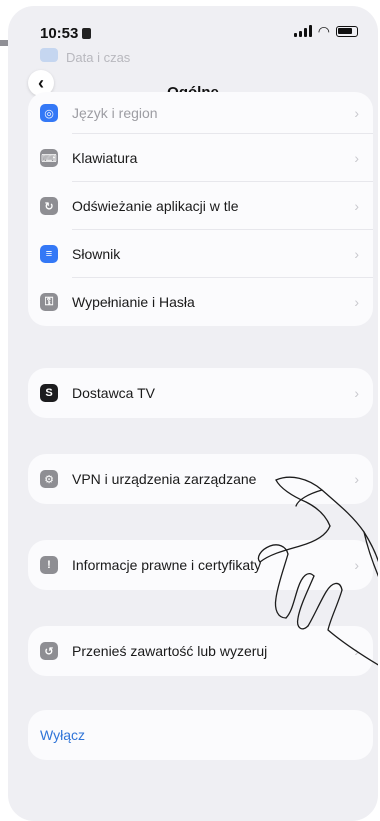  What do you see at coordinates (49, 158) in the screenshot?
I see `keyboard-icon: ⌨` at bounding box center [49, 158].